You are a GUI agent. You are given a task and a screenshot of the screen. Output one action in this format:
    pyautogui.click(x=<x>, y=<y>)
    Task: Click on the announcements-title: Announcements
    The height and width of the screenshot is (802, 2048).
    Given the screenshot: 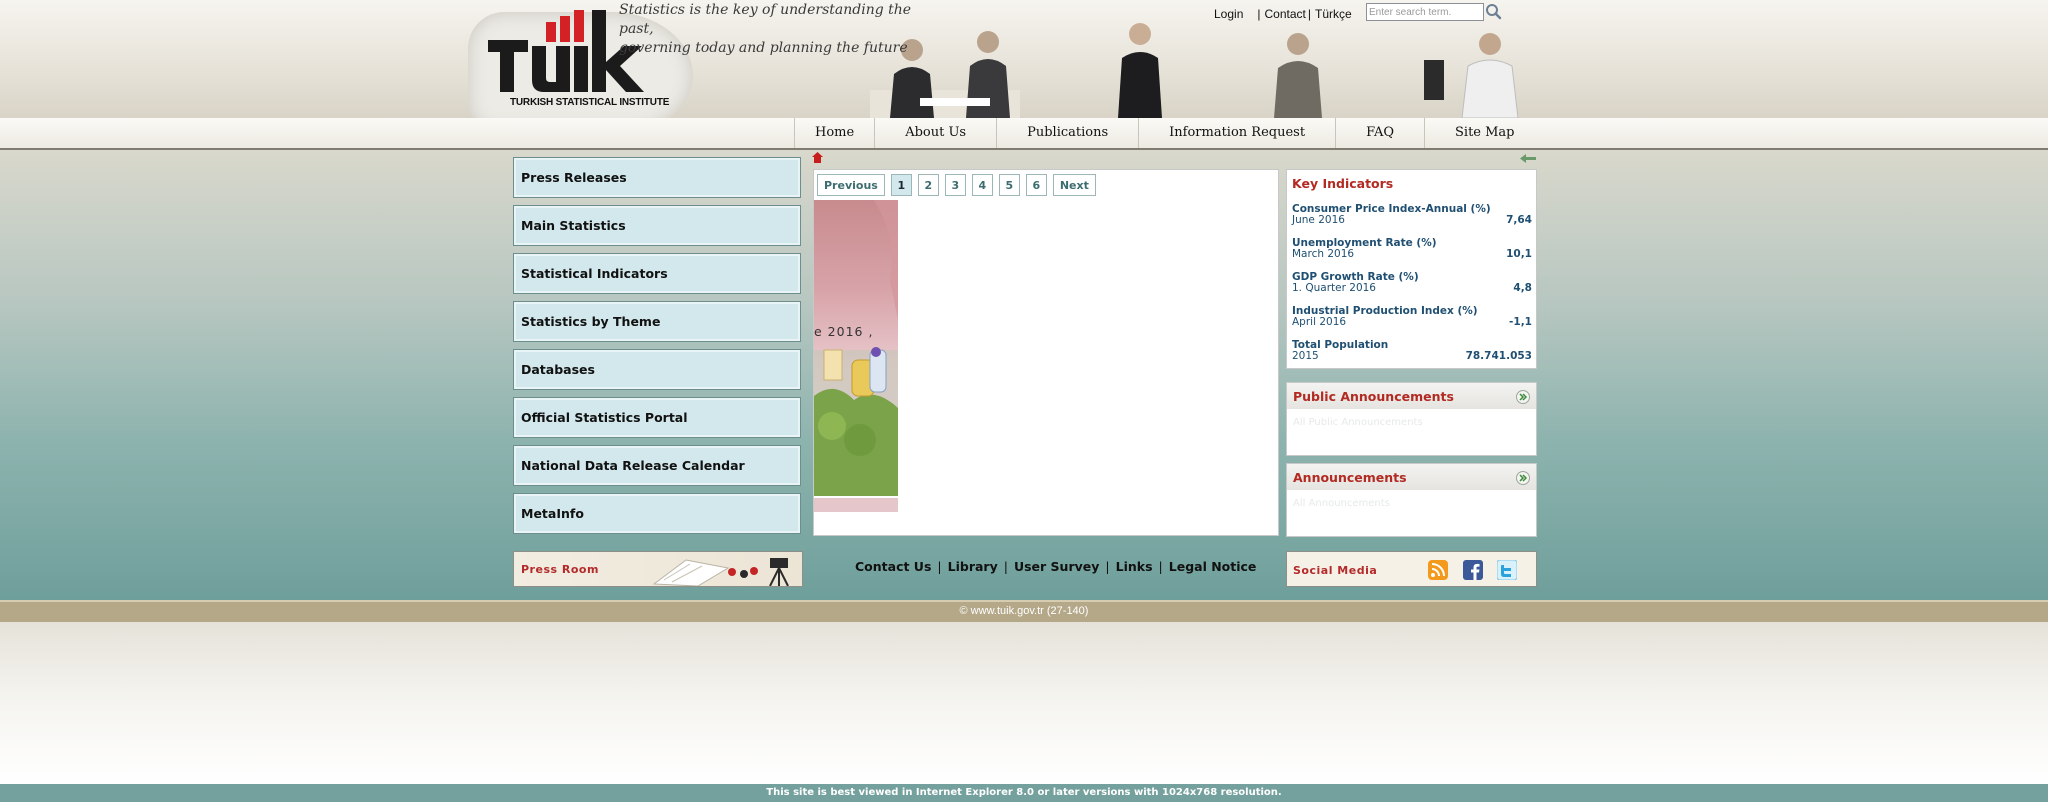 What is the action you would take?
    pyautogui.click(x=1350, y=477)
    